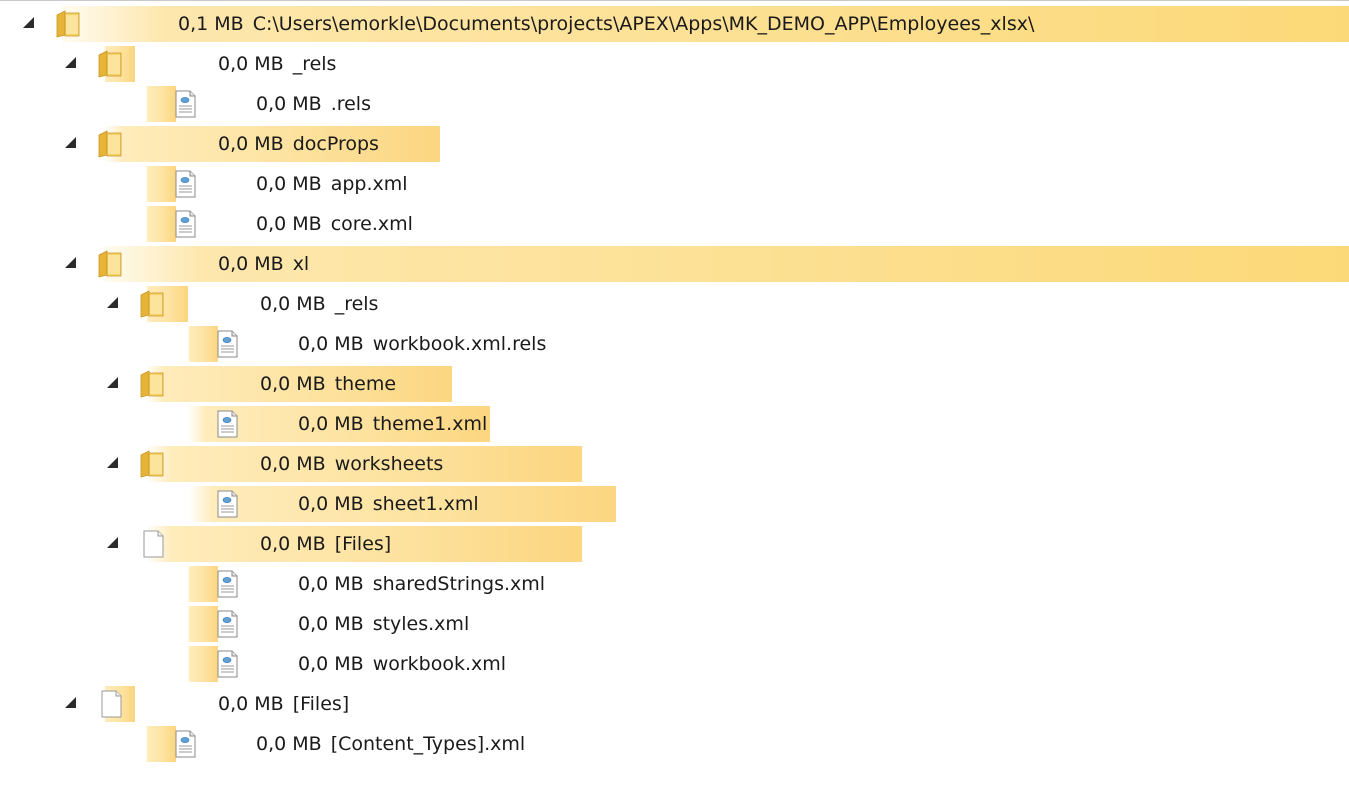  I want to click on file-row: 0,0 MB [Content_Types].xml, so click(674, 744).